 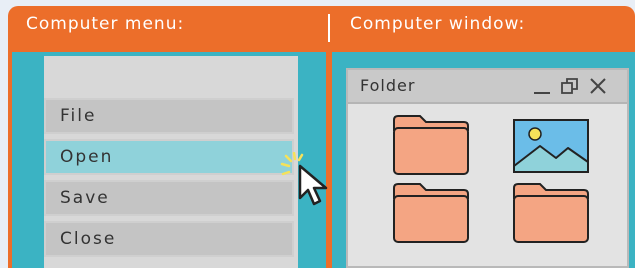 I want to click on minimize-icon, so click(x=542, y=86).